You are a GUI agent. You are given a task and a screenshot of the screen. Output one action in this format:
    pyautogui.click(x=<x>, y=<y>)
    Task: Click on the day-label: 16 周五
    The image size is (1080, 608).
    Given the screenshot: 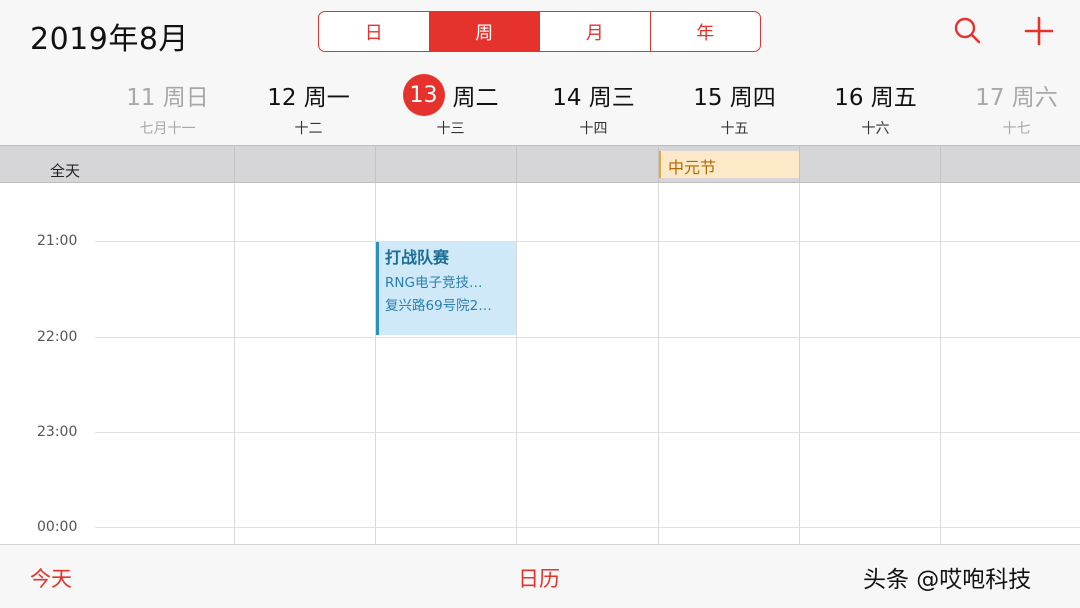 What is the action you would take?
    pyautogui.click(x=875, y=98)
    